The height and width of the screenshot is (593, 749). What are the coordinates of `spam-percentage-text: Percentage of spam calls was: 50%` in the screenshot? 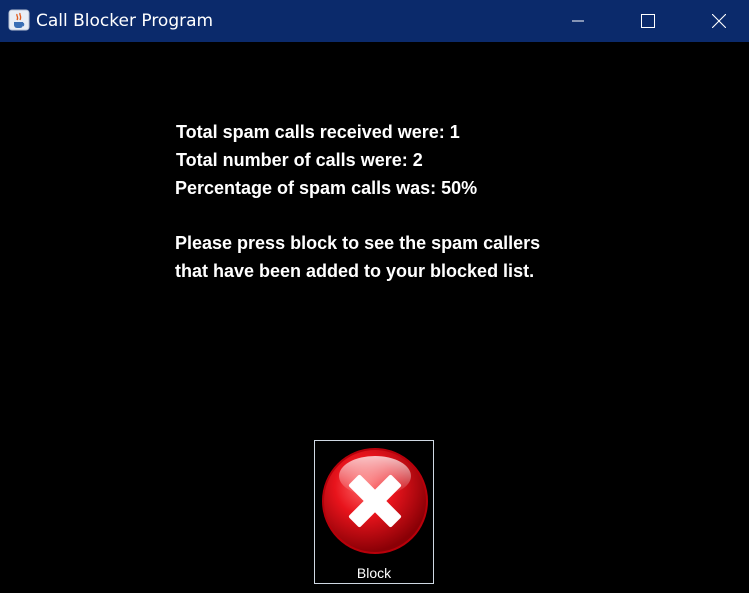 It's located at (326, 188).